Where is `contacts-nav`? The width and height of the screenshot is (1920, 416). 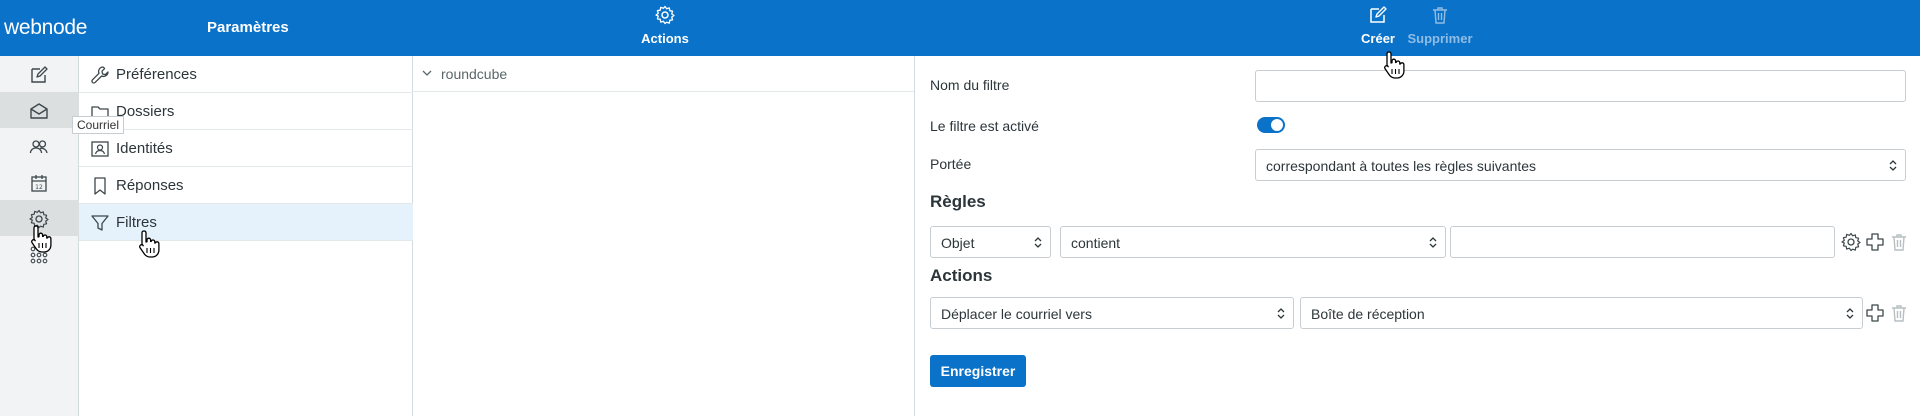 contacts-nav is located at coordinates (39, 146).